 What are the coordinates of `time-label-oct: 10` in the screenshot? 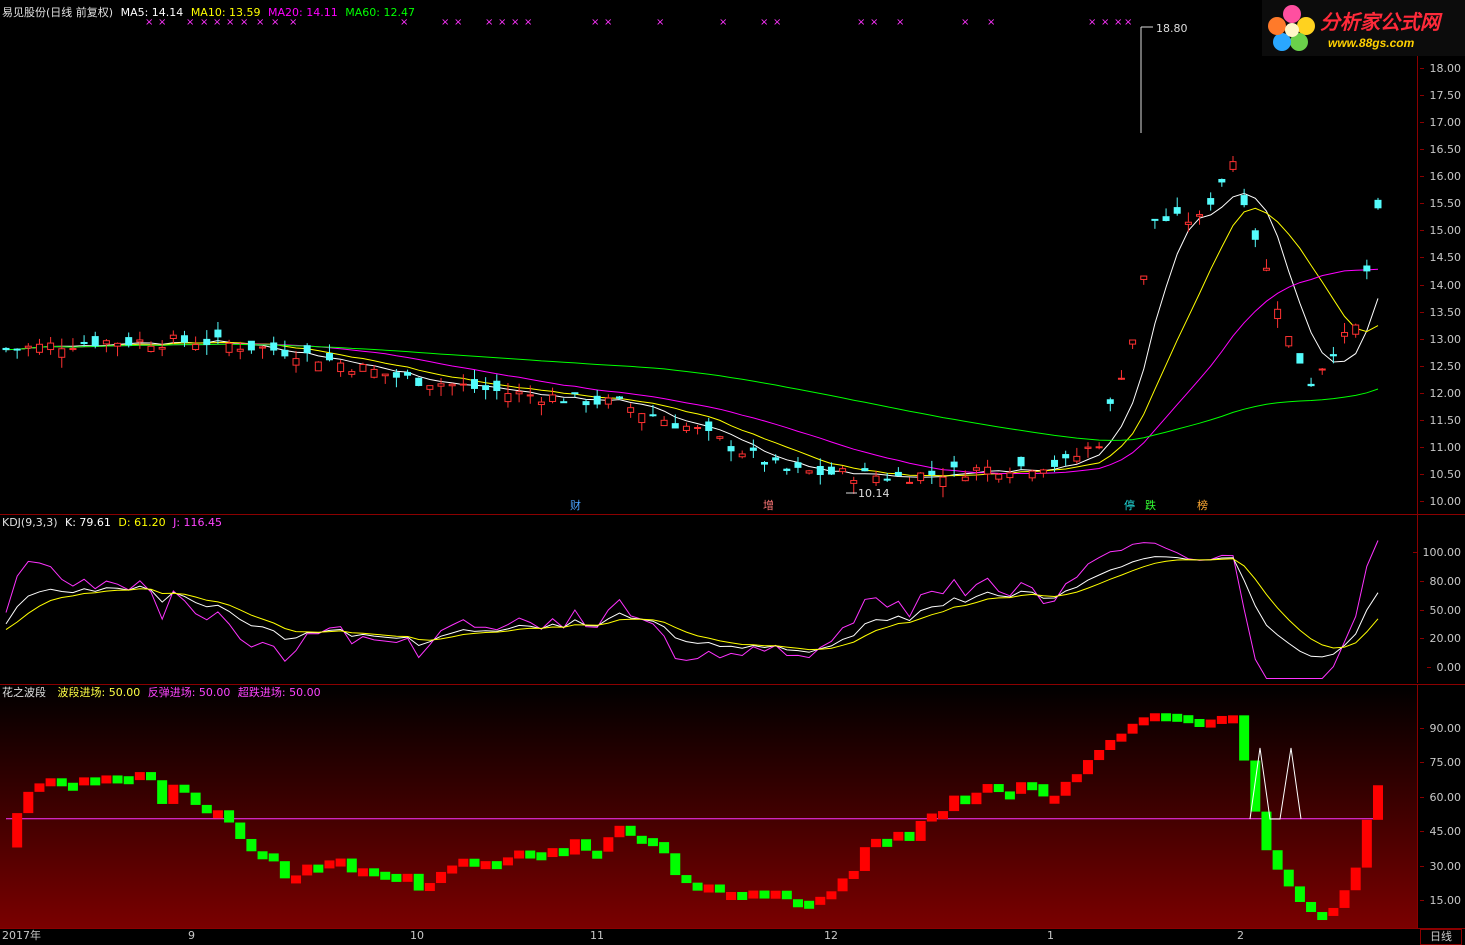 It's located at (417, 935).